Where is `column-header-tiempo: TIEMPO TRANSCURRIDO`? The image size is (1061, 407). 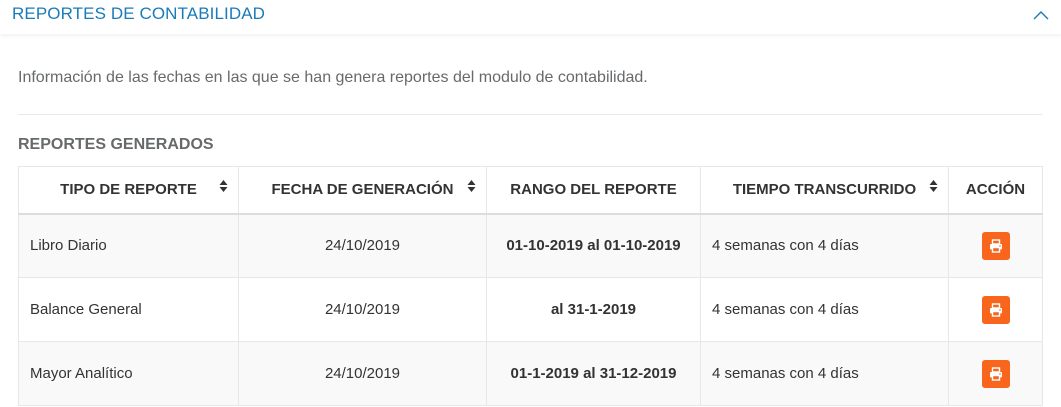
column-header-tiempo: TIEMPO TRANSCURRIDO is located at coordinates (824, 190).